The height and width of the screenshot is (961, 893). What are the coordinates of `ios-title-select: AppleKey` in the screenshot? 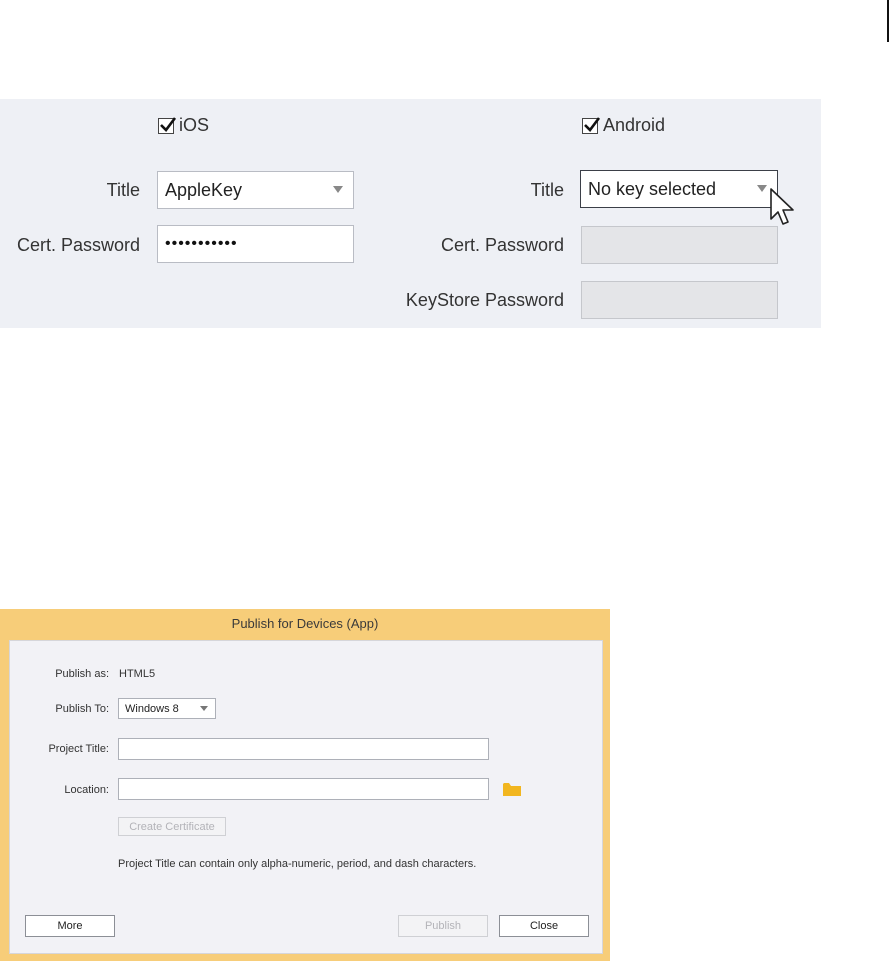 It's located at (255, 190).